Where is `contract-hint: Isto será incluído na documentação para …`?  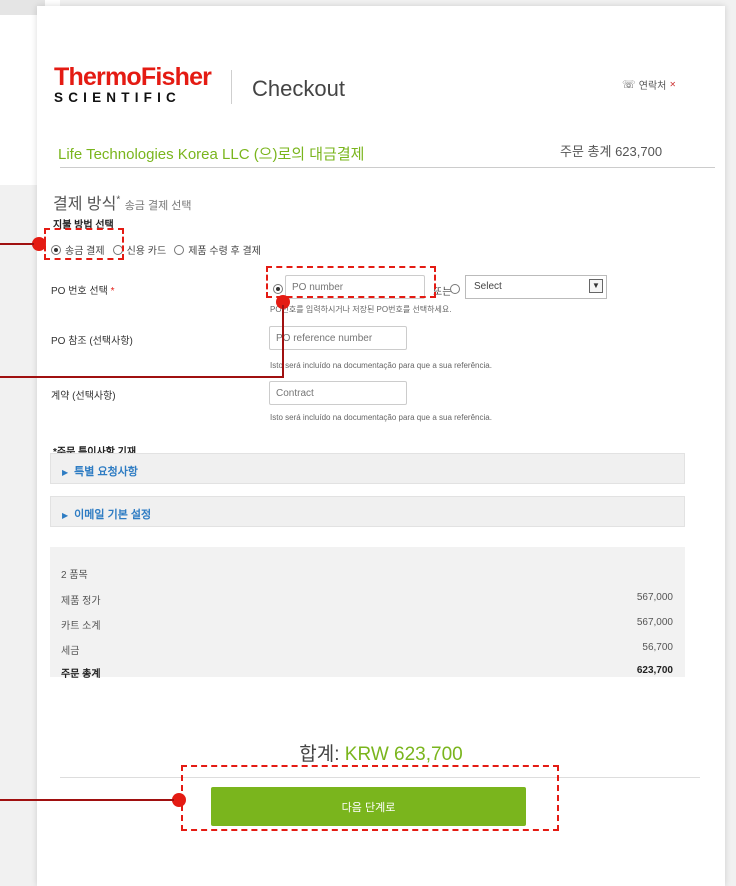
contract-hint: Isto será incluído na documentação para … is located at coordinates (381, 417).